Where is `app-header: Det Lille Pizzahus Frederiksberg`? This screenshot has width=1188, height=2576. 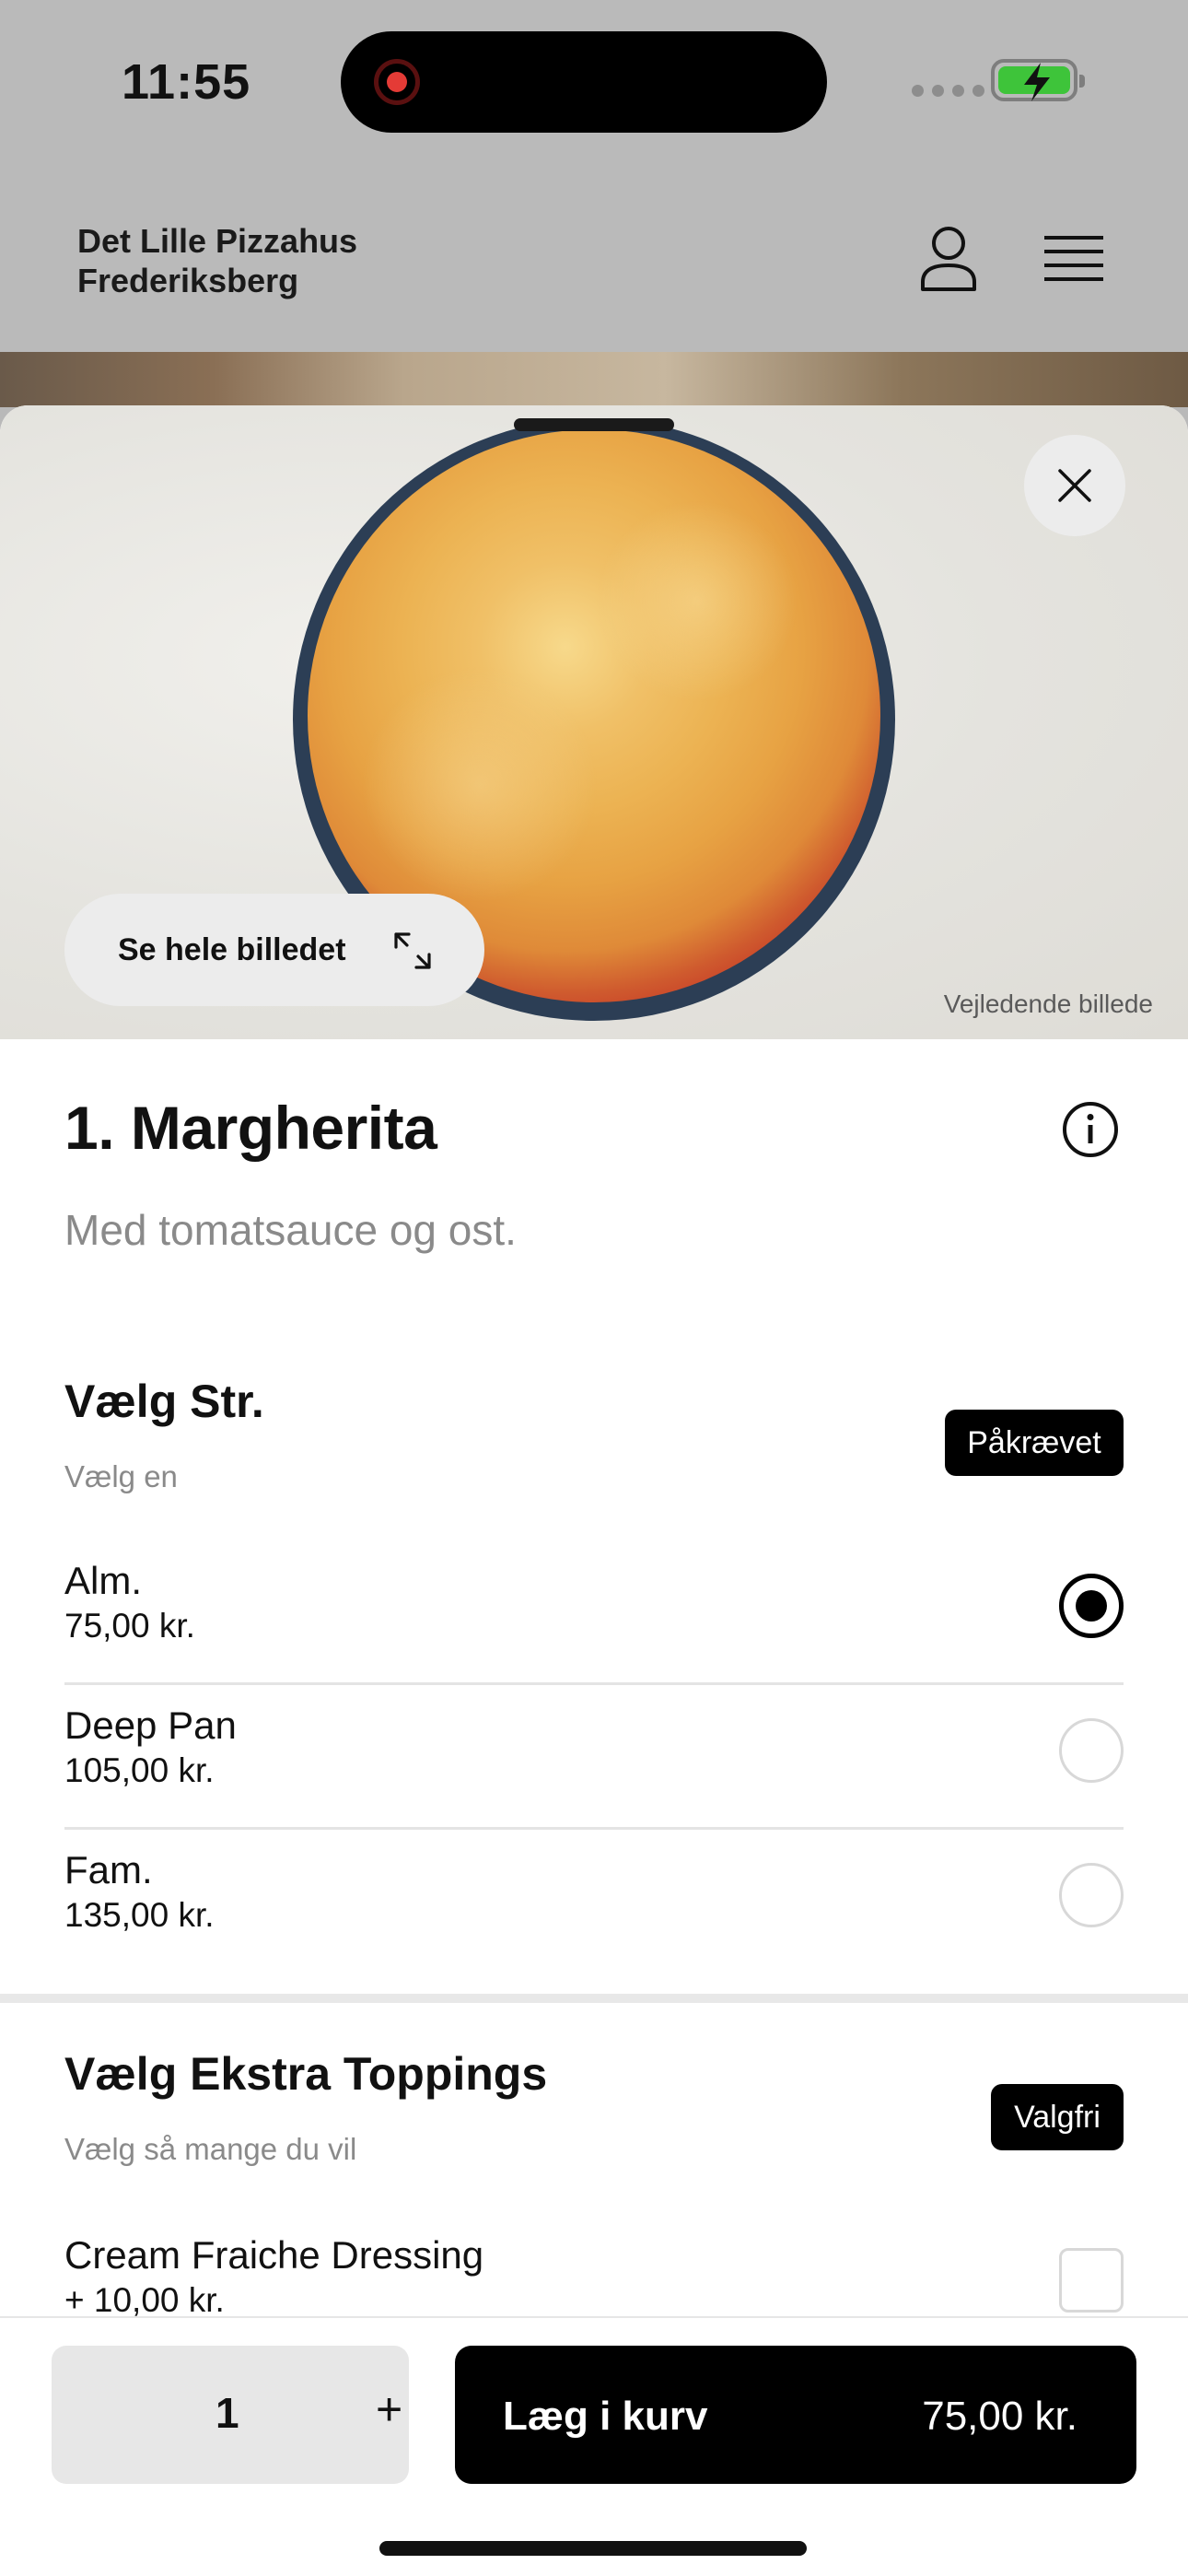 app-header: Det Lille Pizzahus Frederiksberg is located at coordinates (594, 259).